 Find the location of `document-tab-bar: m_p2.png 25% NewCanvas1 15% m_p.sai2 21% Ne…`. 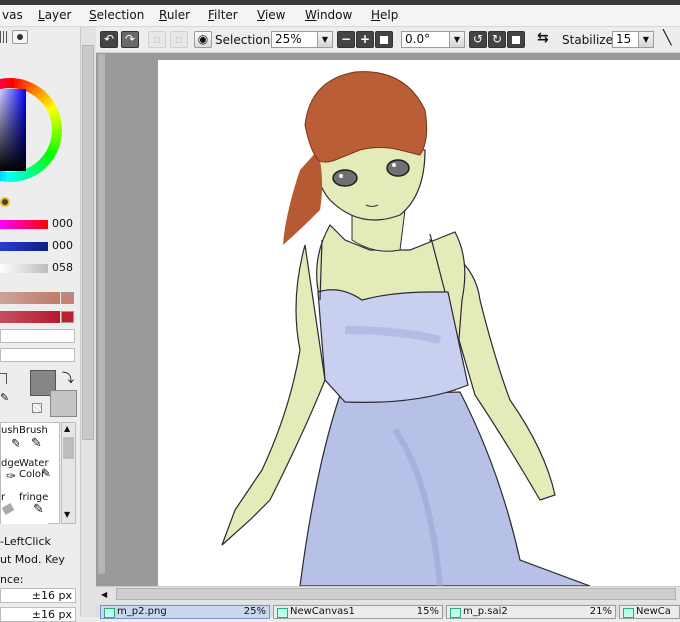

document-tab-bar: m_p2.png 25% NewCanvas1 15% m_p.sai2 21% Ne… is located at coordinates (388, 611).